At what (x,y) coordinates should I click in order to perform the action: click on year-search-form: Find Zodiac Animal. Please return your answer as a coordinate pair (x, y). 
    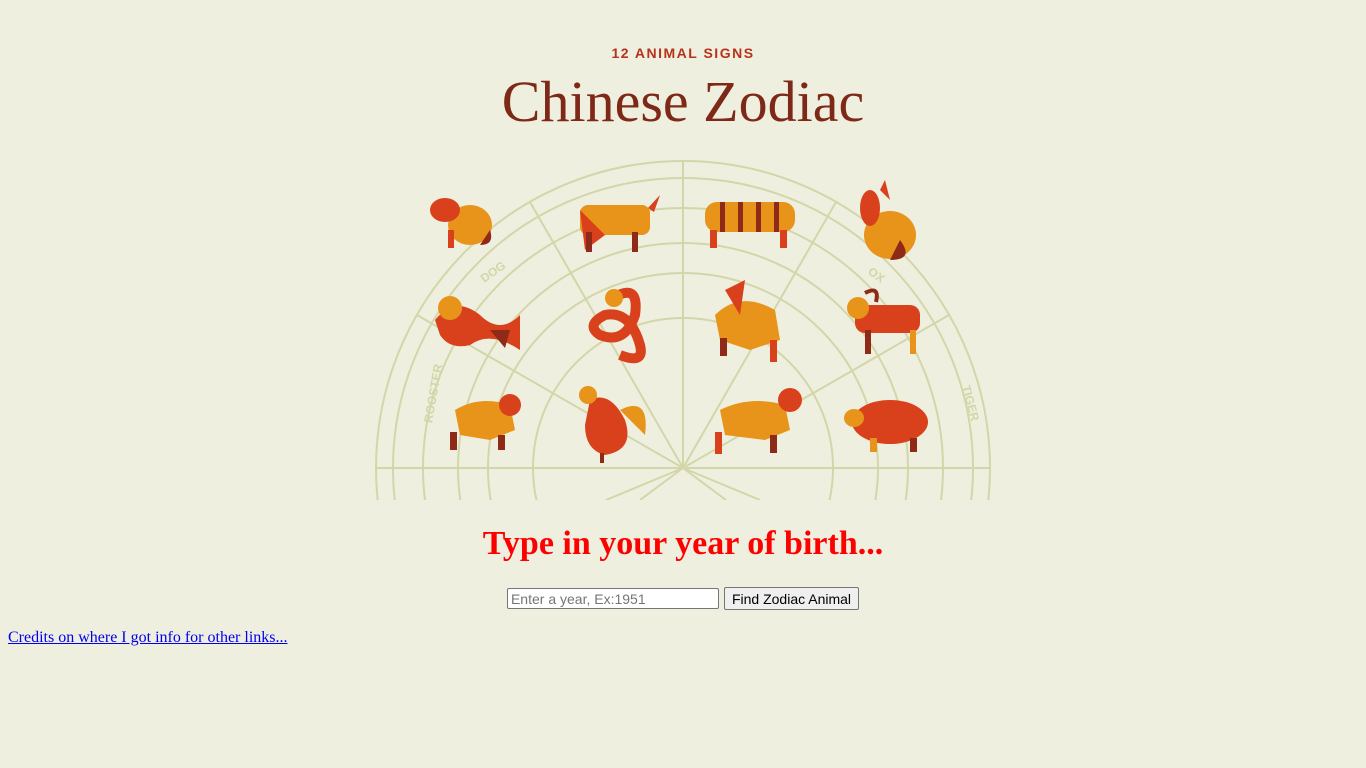
    Looking at the image, I should click on (683, 598).